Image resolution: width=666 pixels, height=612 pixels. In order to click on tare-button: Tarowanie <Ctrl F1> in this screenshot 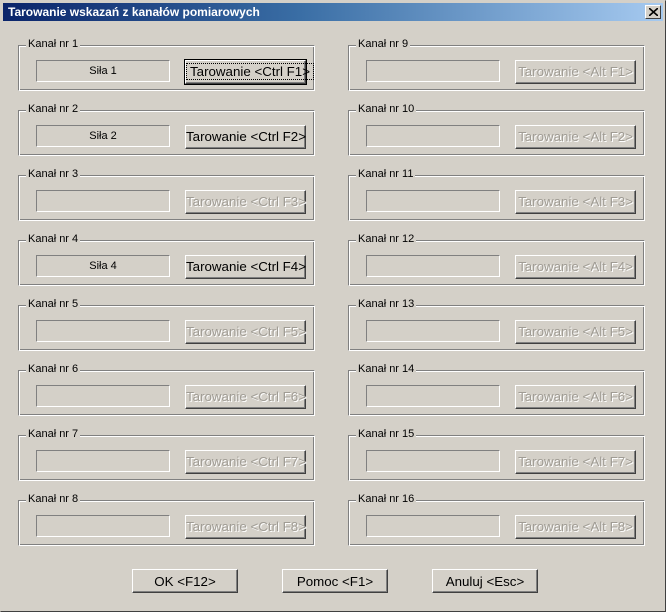, I will do `click(249, 72)`.